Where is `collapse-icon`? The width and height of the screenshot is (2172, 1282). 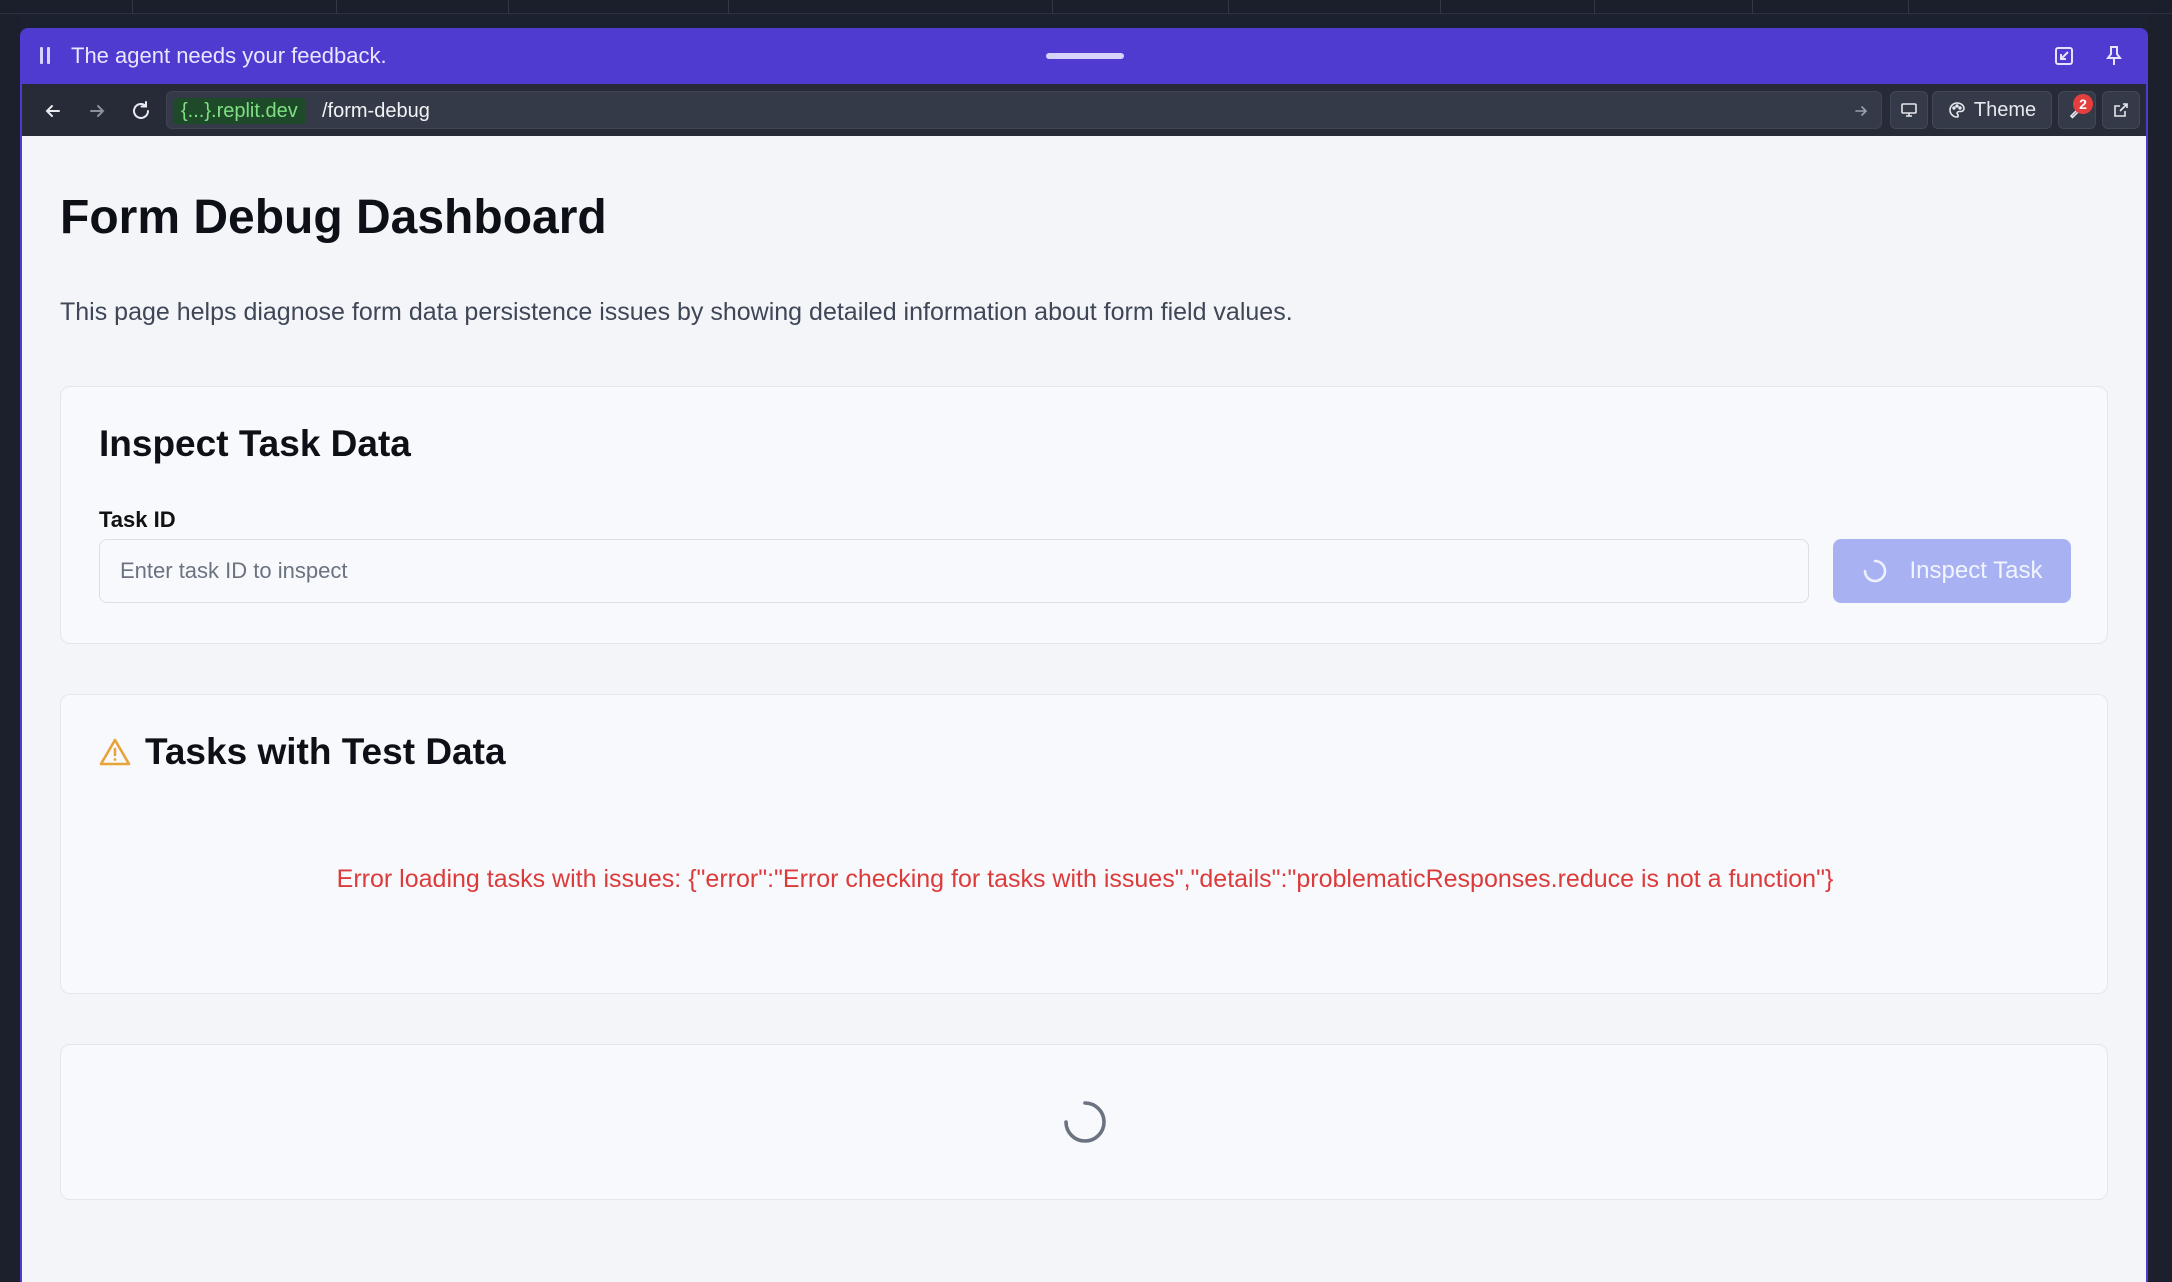 collapse-icon is located at coordinates (2064, 56).